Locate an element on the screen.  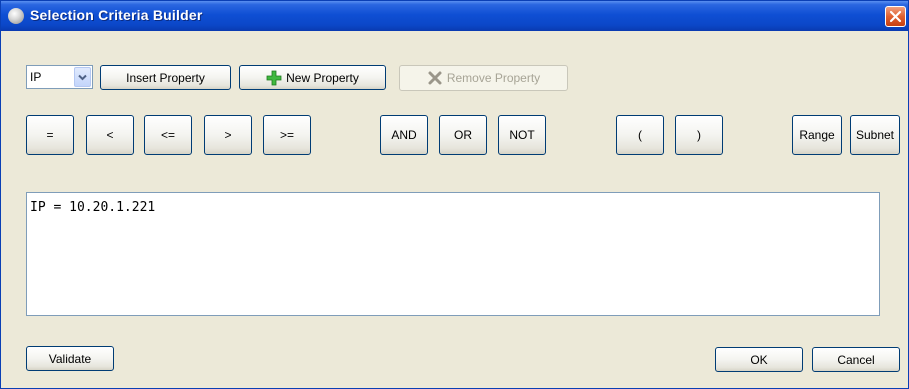
close-button is located at coordinates (895, 16).